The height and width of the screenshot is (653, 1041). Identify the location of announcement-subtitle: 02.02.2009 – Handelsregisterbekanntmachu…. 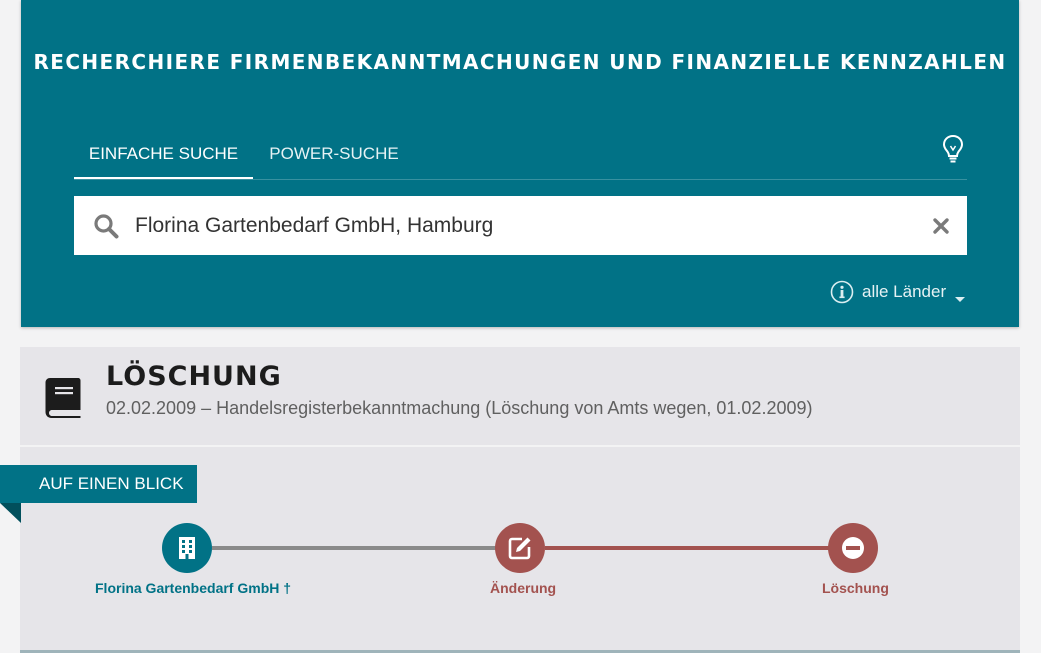
(459, 408).